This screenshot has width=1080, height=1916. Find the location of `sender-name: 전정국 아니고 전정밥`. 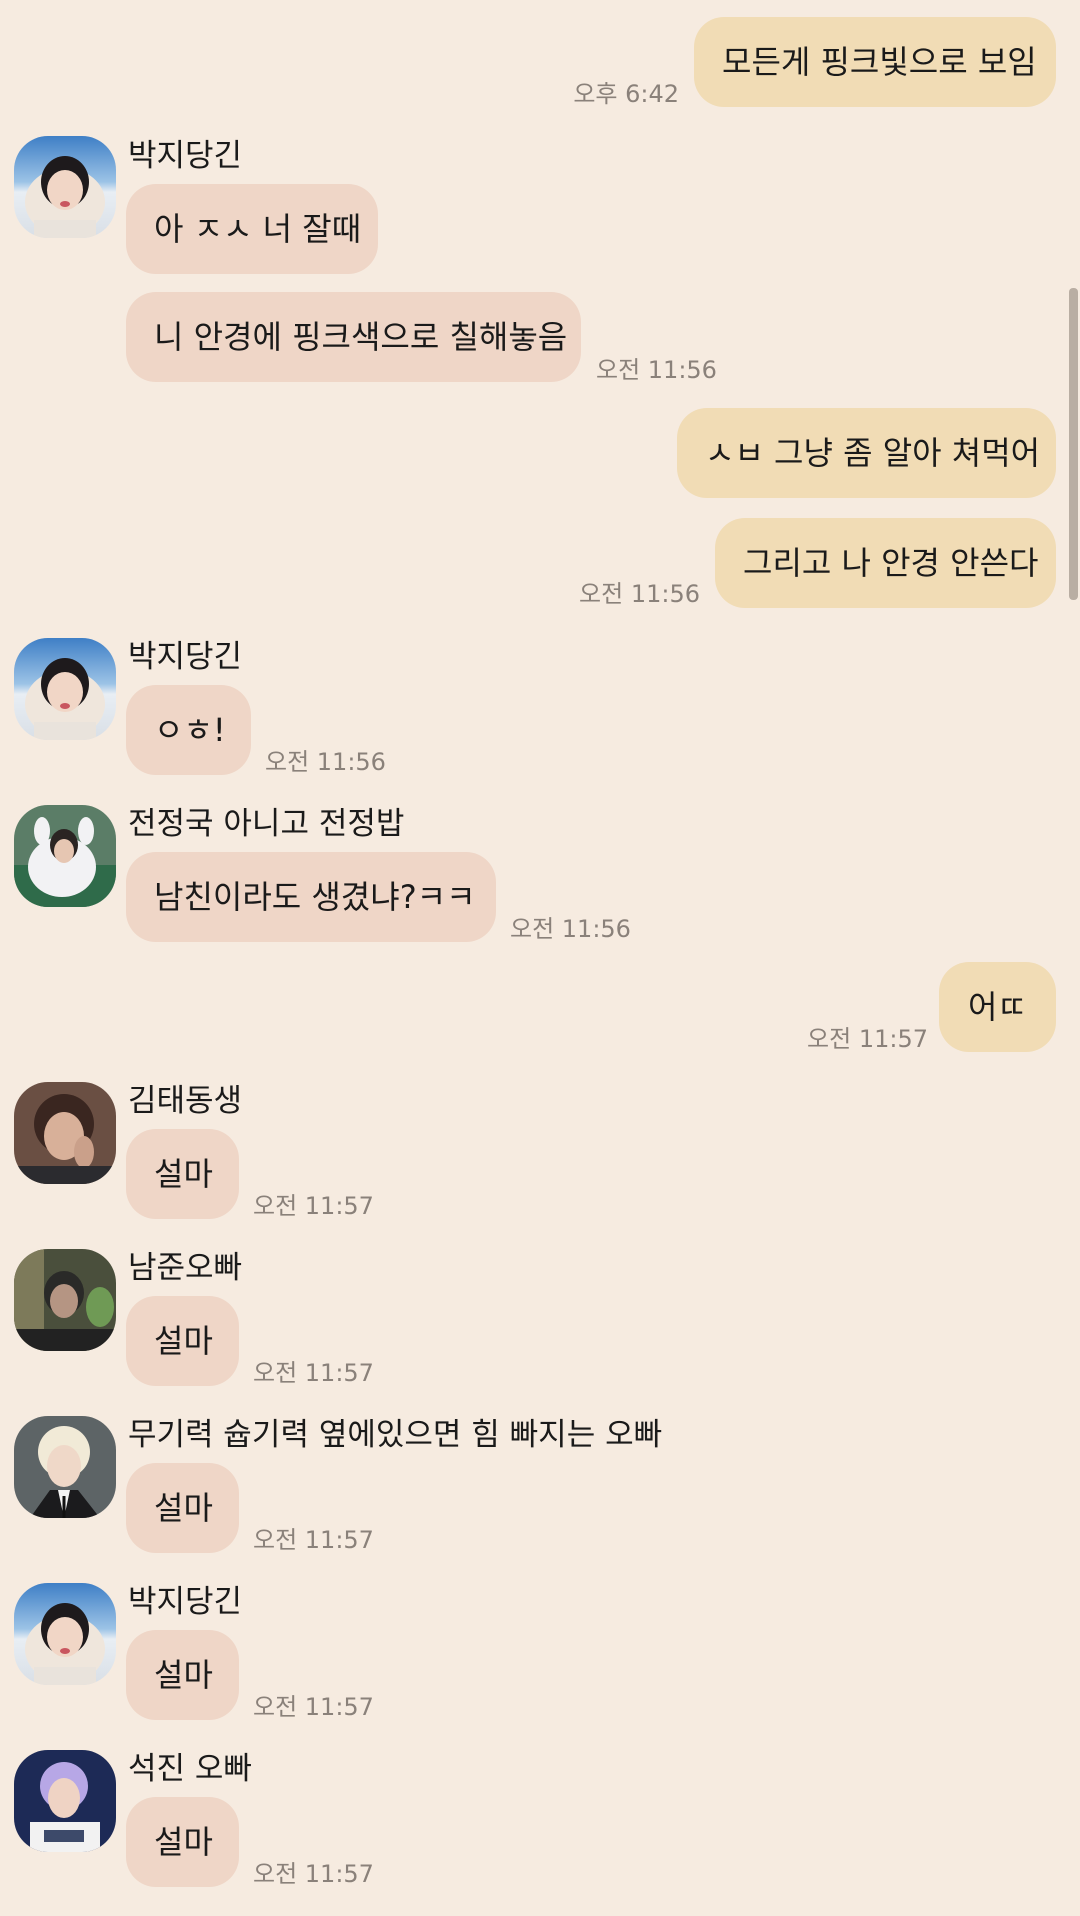

sender-name: 전정국 아니고 전정밥 is located at coordinates (266, 824).